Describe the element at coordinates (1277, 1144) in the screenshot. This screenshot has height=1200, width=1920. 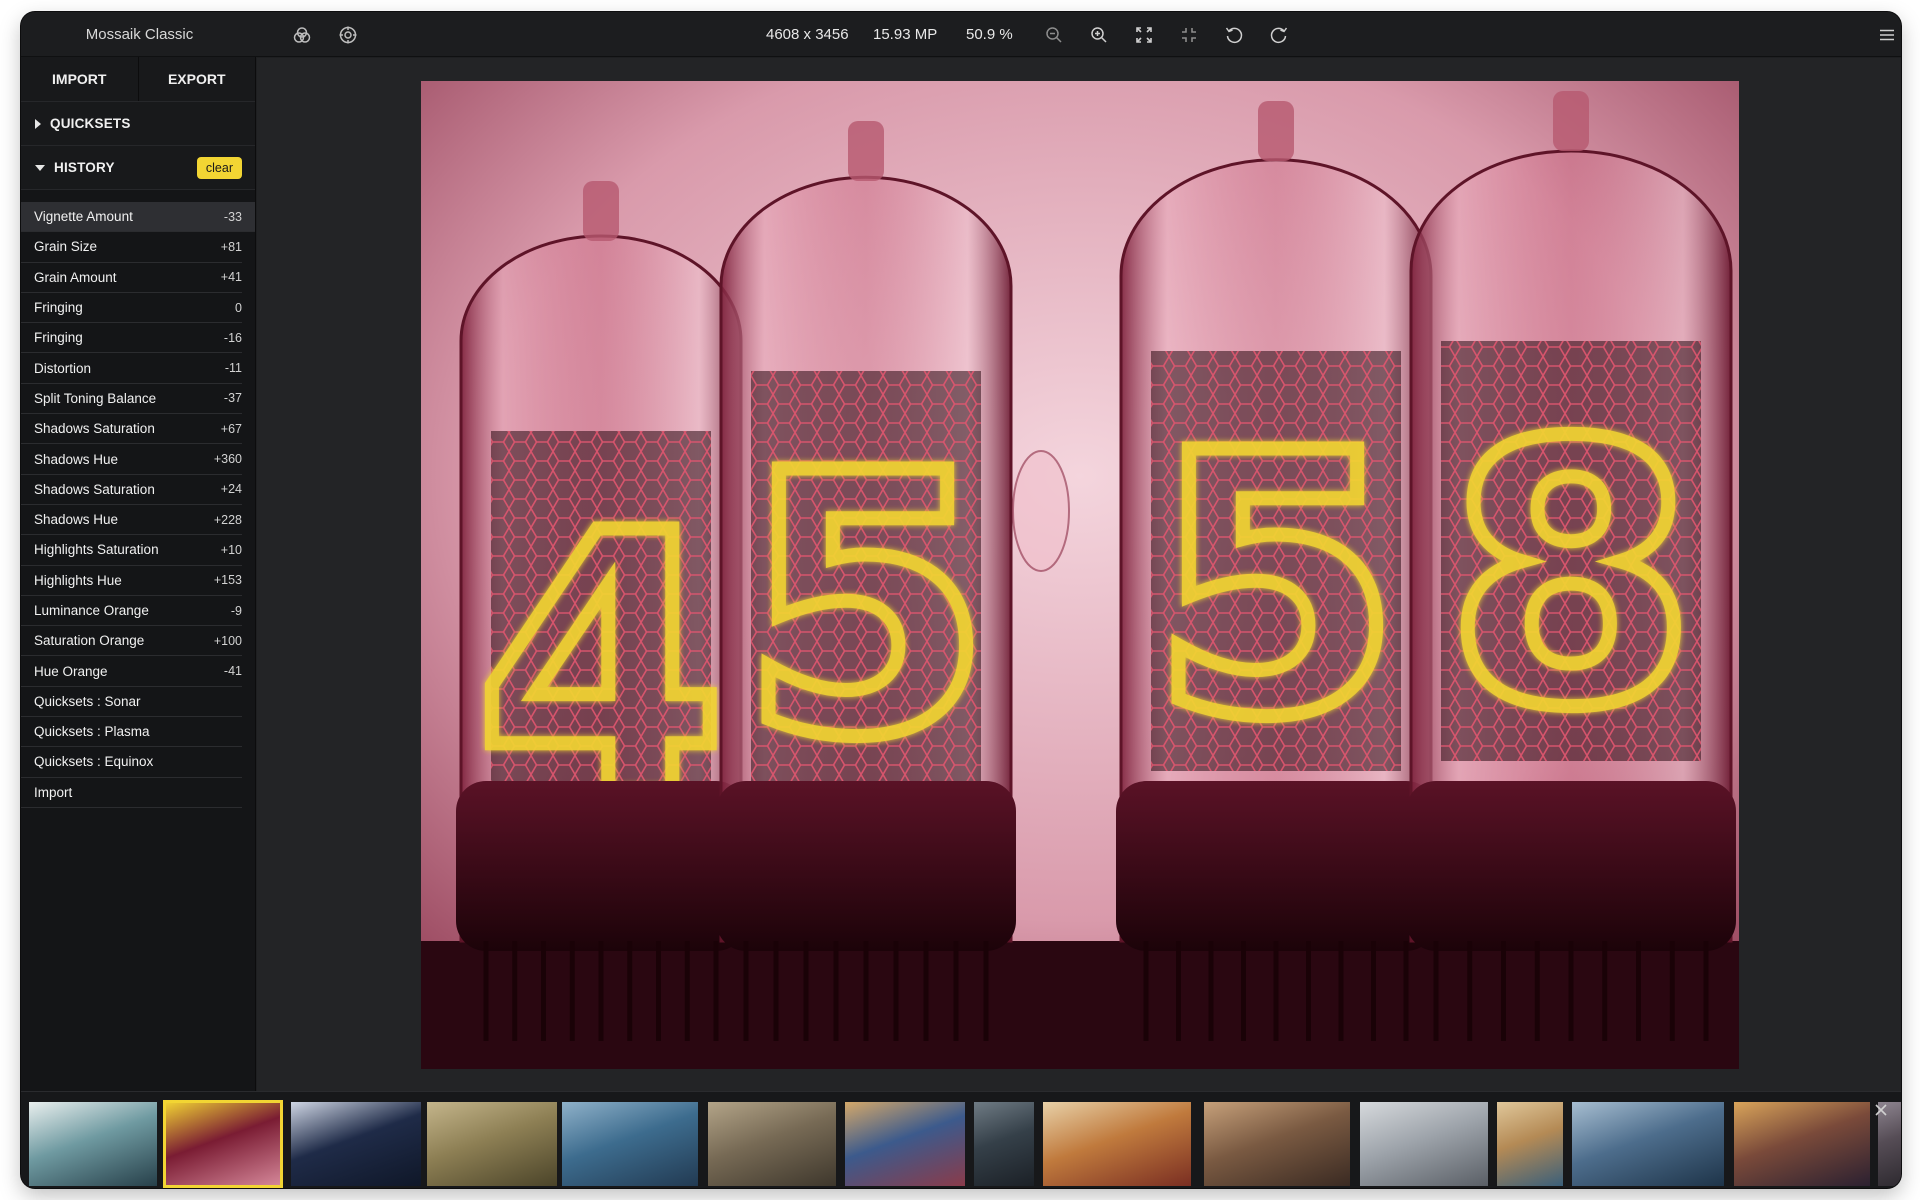
I see `market-thumb` at that location.